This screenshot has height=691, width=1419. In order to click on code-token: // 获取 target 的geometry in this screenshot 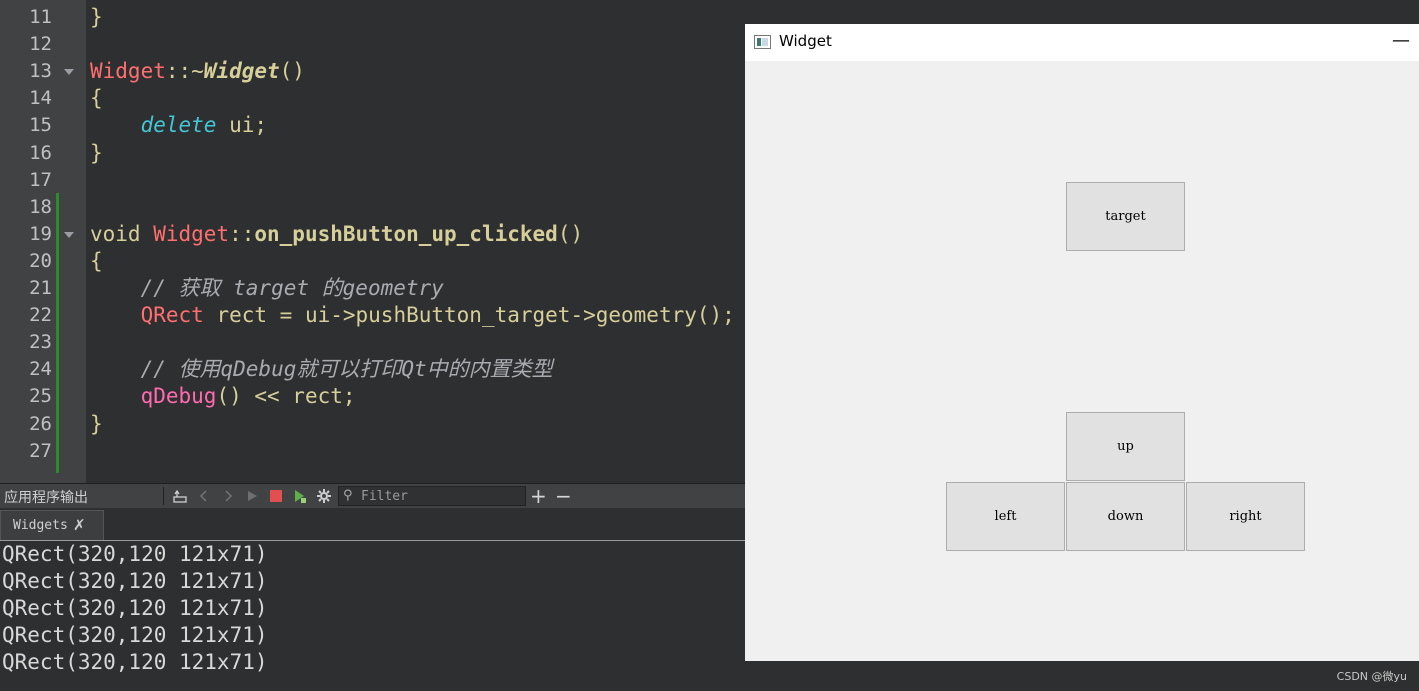, I will do `click(292, 288)`.